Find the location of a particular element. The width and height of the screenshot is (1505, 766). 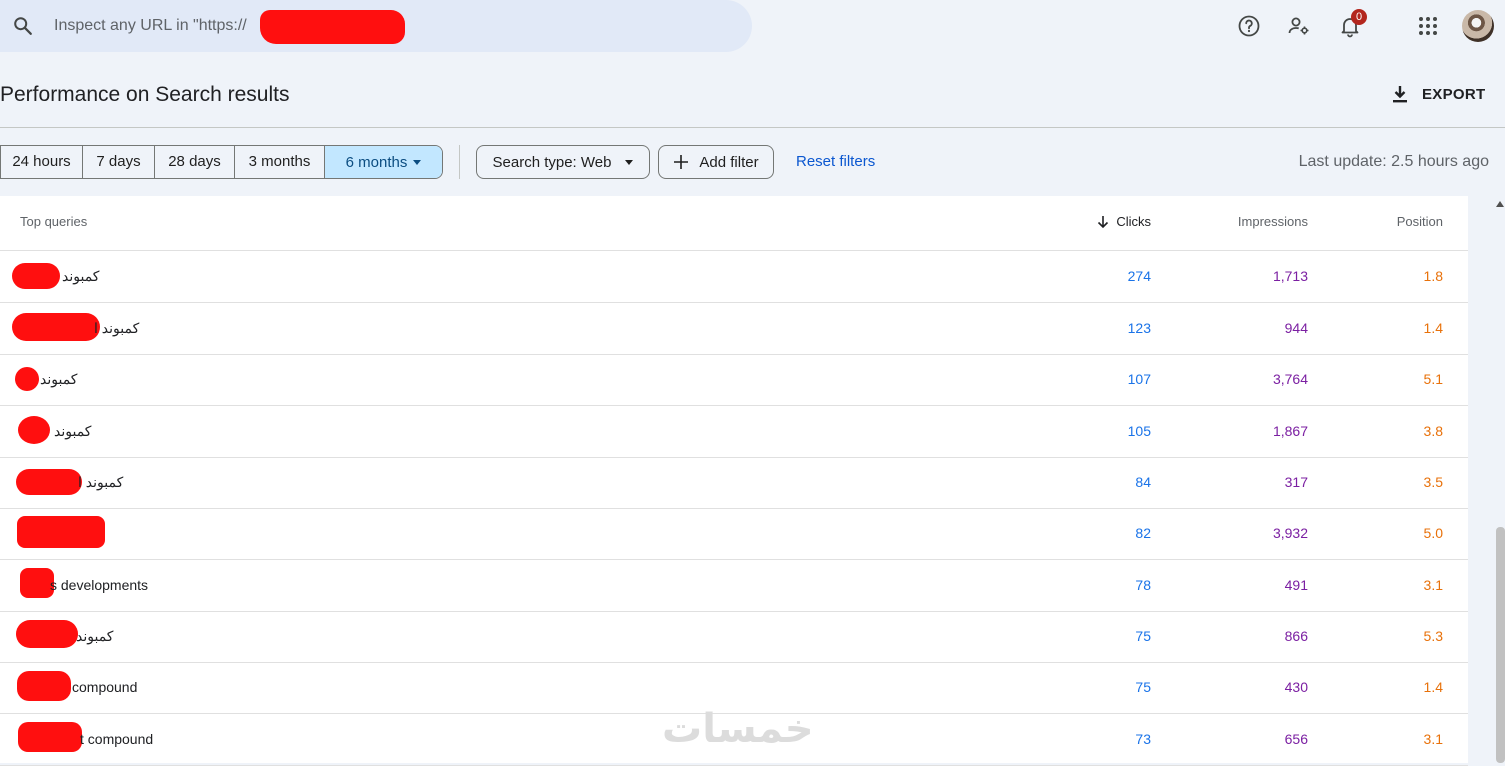

watermark: خمسات is located at coordinates (738, 729).